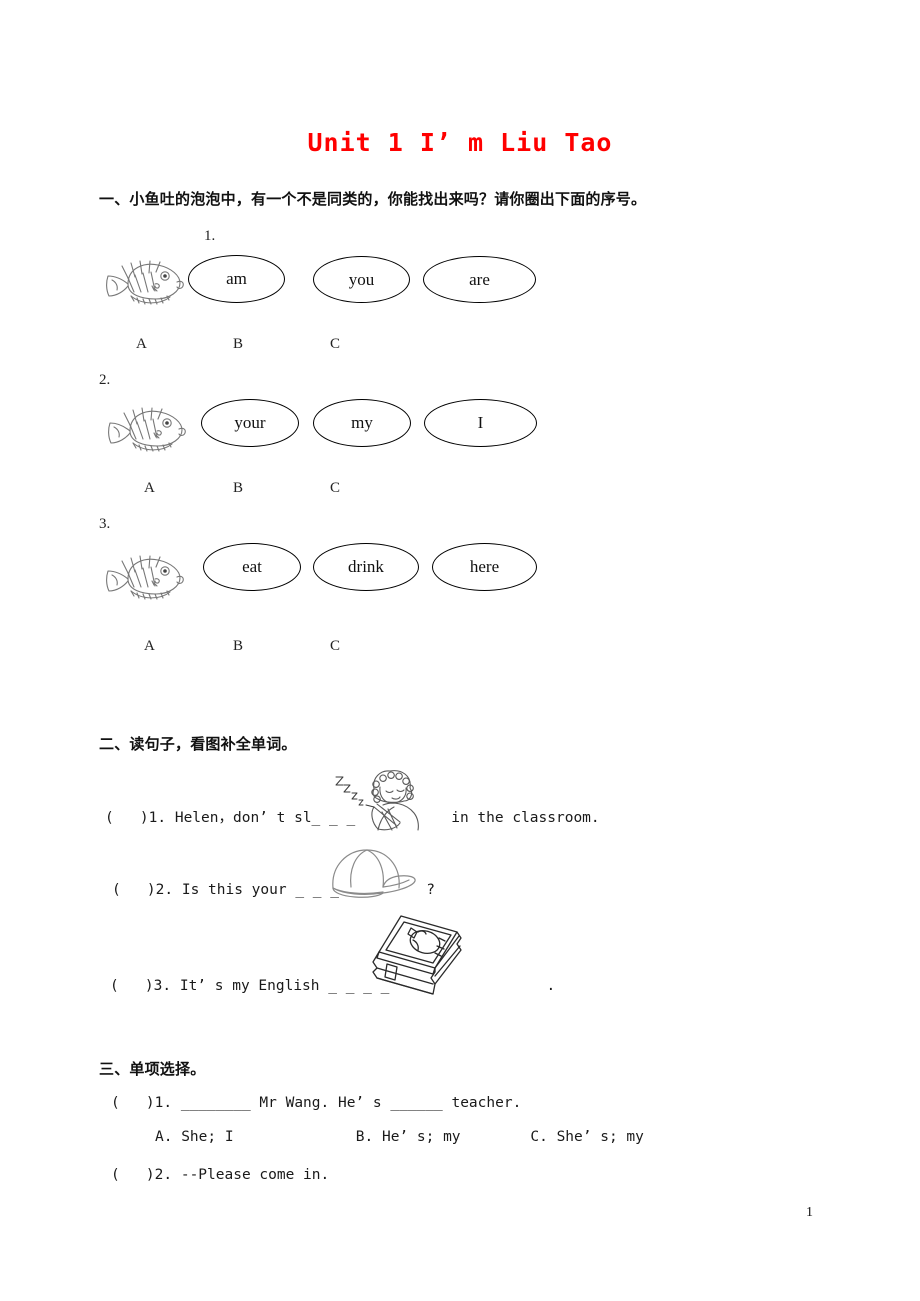 The height and width of the screenshot is (1301, 920). Describe the element at coordinates (373, 877) in the screenshot. I see `baseball-cap-icon` at that location.